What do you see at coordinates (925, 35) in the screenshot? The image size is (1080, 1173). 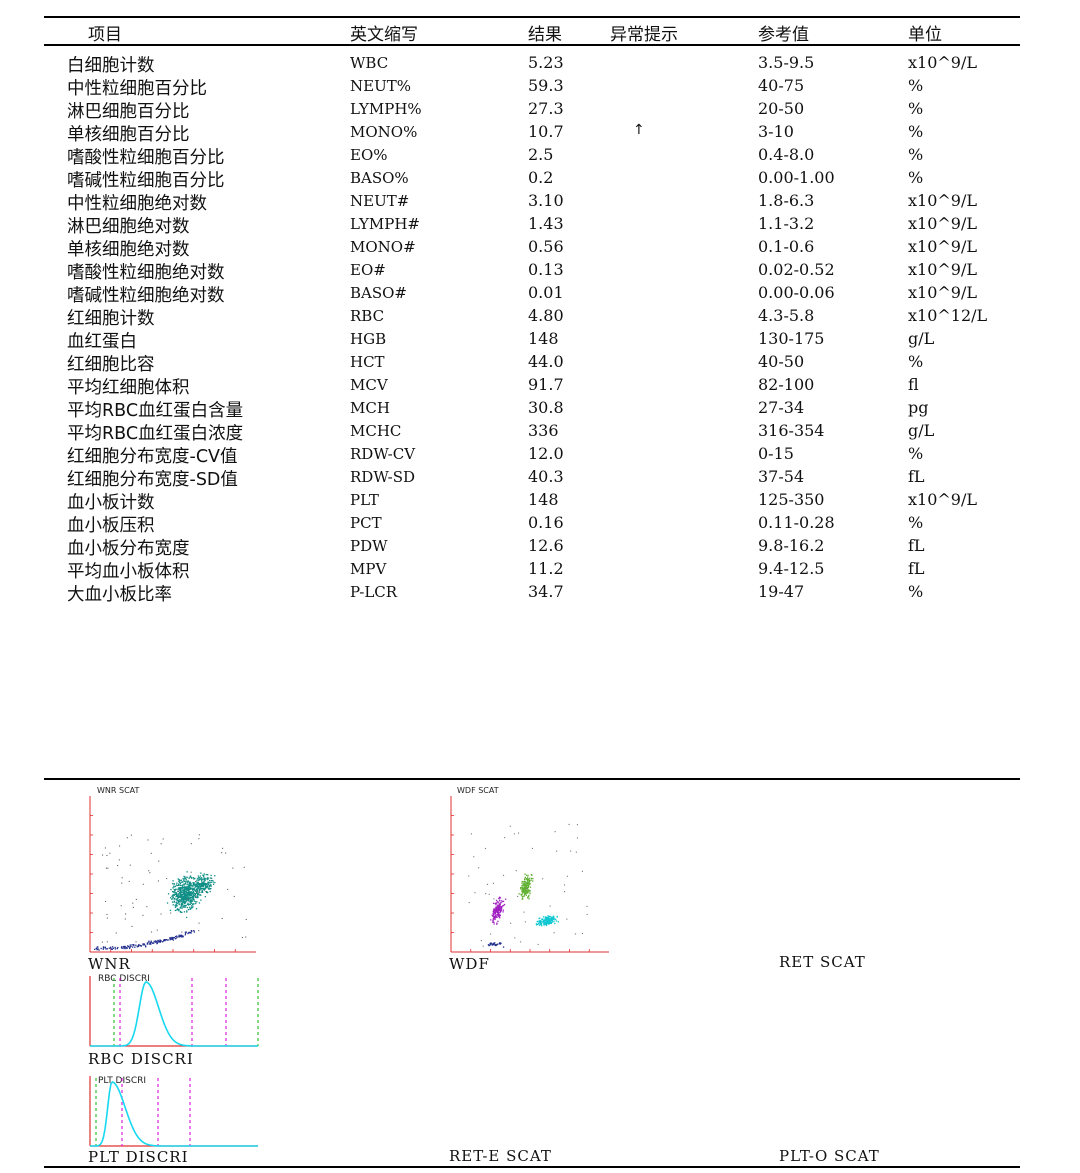 I see `header-unit: 单位` at bounding box center [925, 35].